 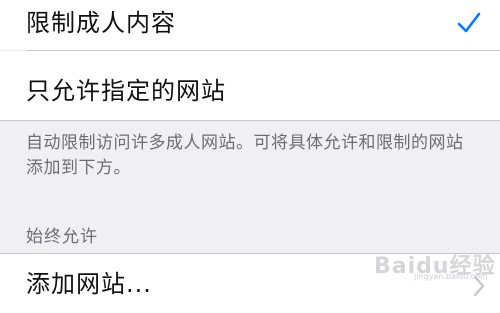 What do you see at coordinates (126, 91) in the screenshot?
I see `allow-specified-sites-only-label: 只允许指定的网站` at bounding box center [126, 91].